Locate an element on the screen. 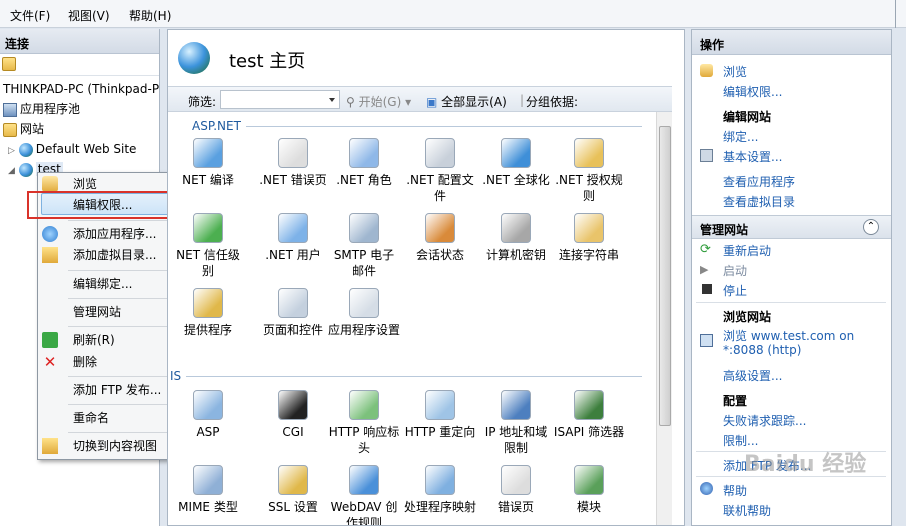 The image size is (906, 526). compile-icon is located at coordinates (208, 153).